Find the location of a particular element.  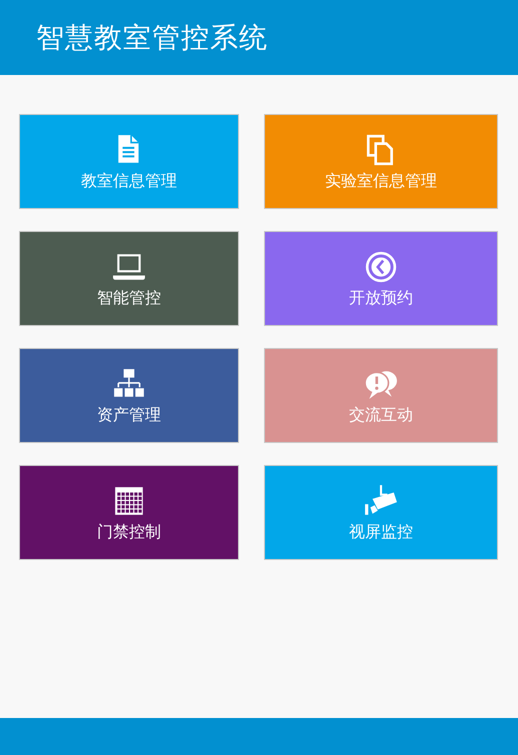

menu-tile: 视屏监控 is located at coordinates (381, 512).